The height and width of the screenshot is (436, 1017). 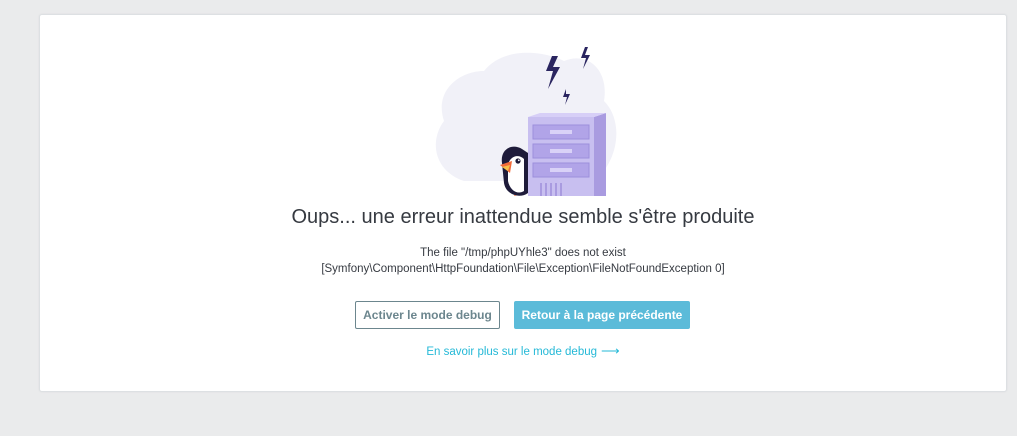 What do you see at coordinates (427, 315) in the screenshot?
I see `enable-debug-button: Activer le mode debug` at bounding box center [427, 315].